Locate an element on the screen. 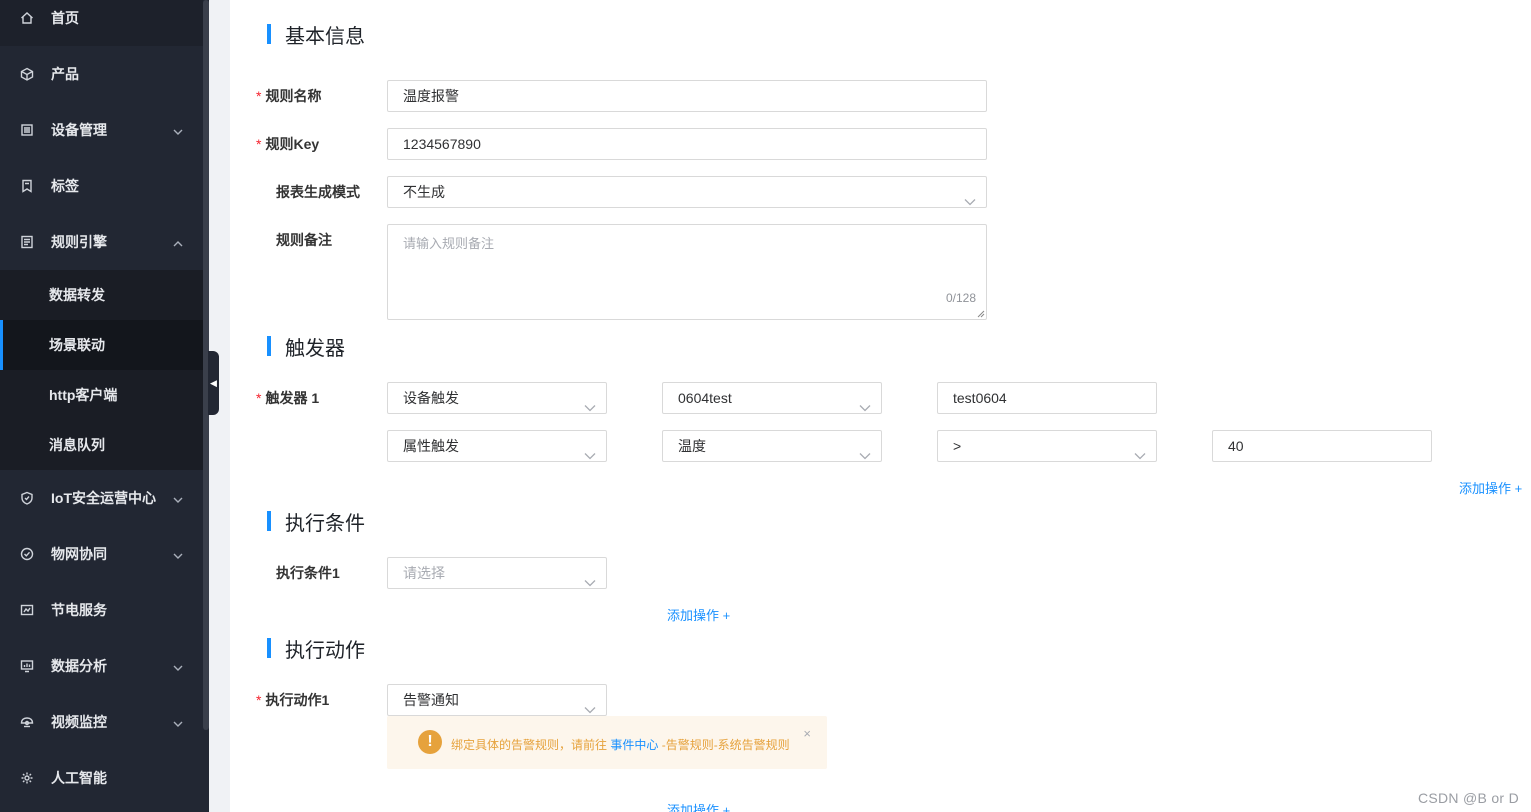 Image resolution: width=1531 pixels, height=812 pixels. trigger-product-select: 0604test is located at coordinates (772, 398).